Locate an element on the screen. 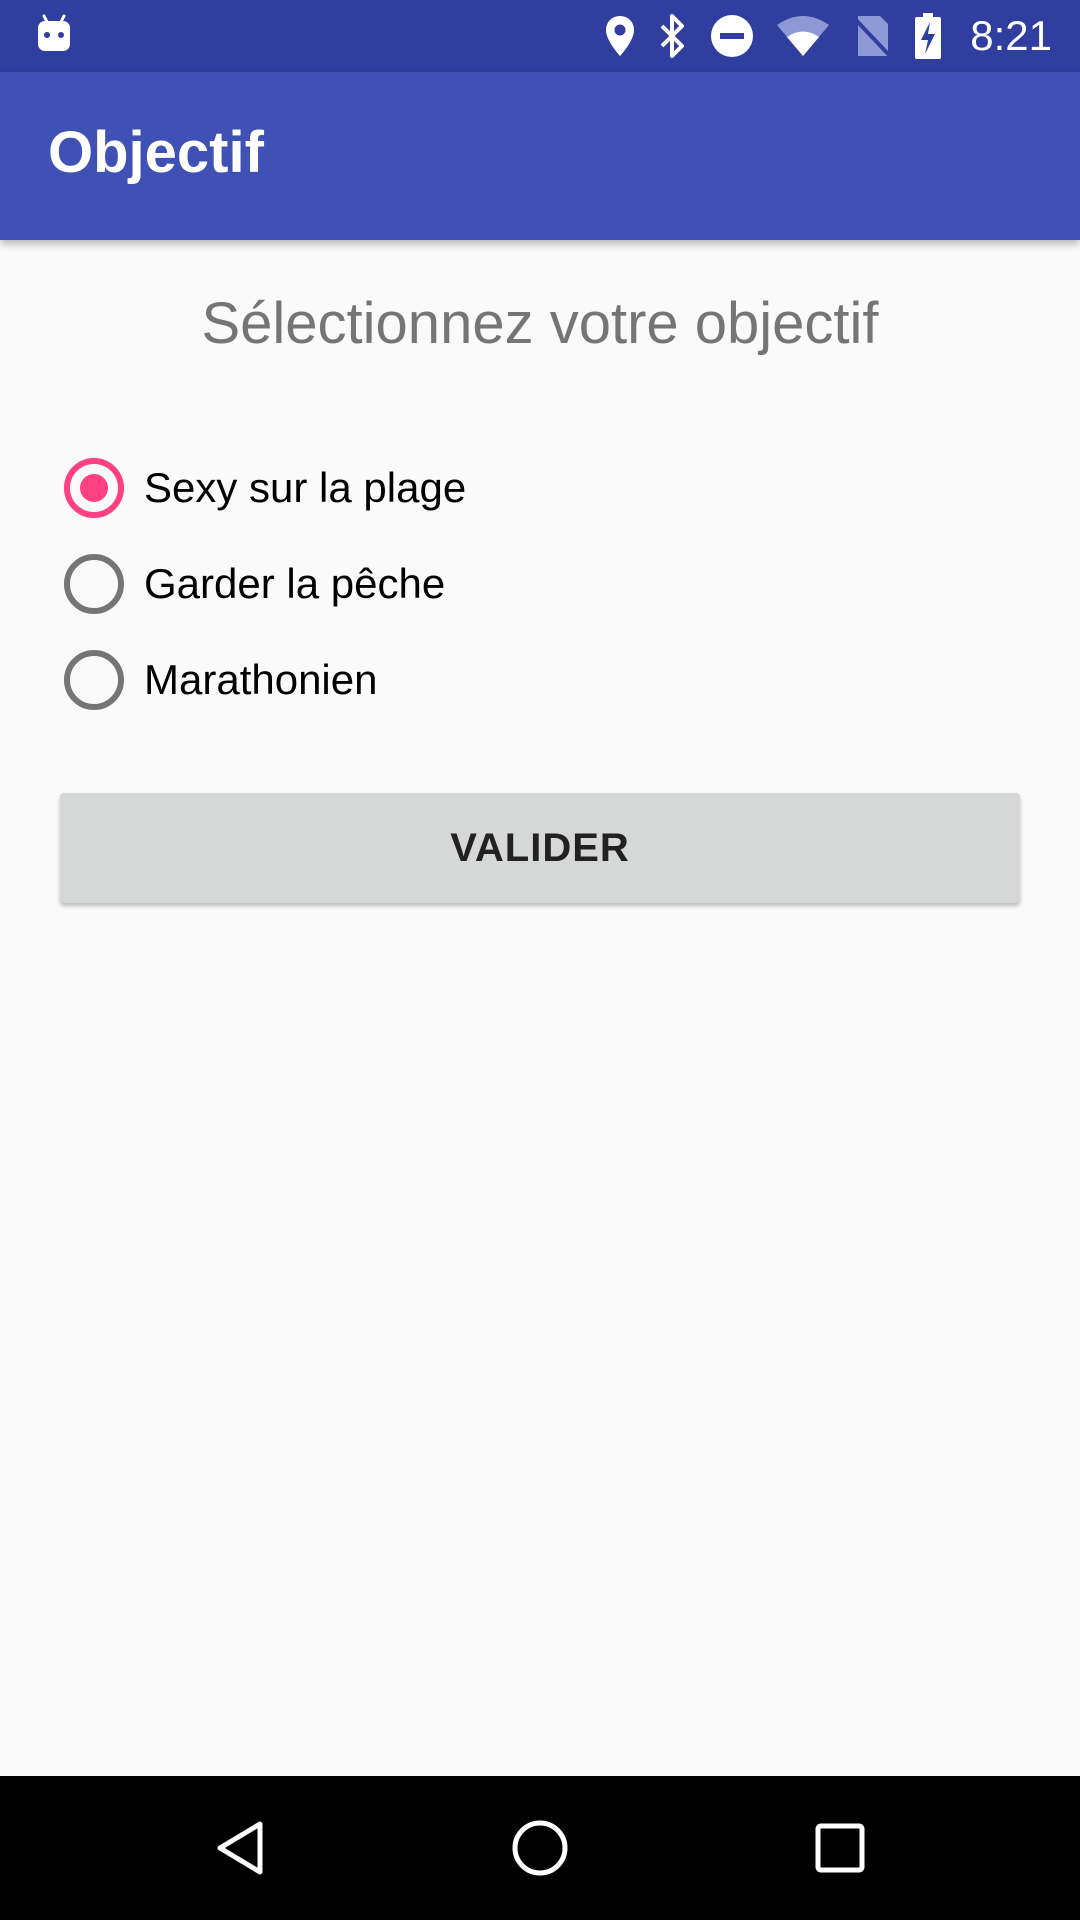  radio-label: Marathonien is located at coordinates (261, 679).